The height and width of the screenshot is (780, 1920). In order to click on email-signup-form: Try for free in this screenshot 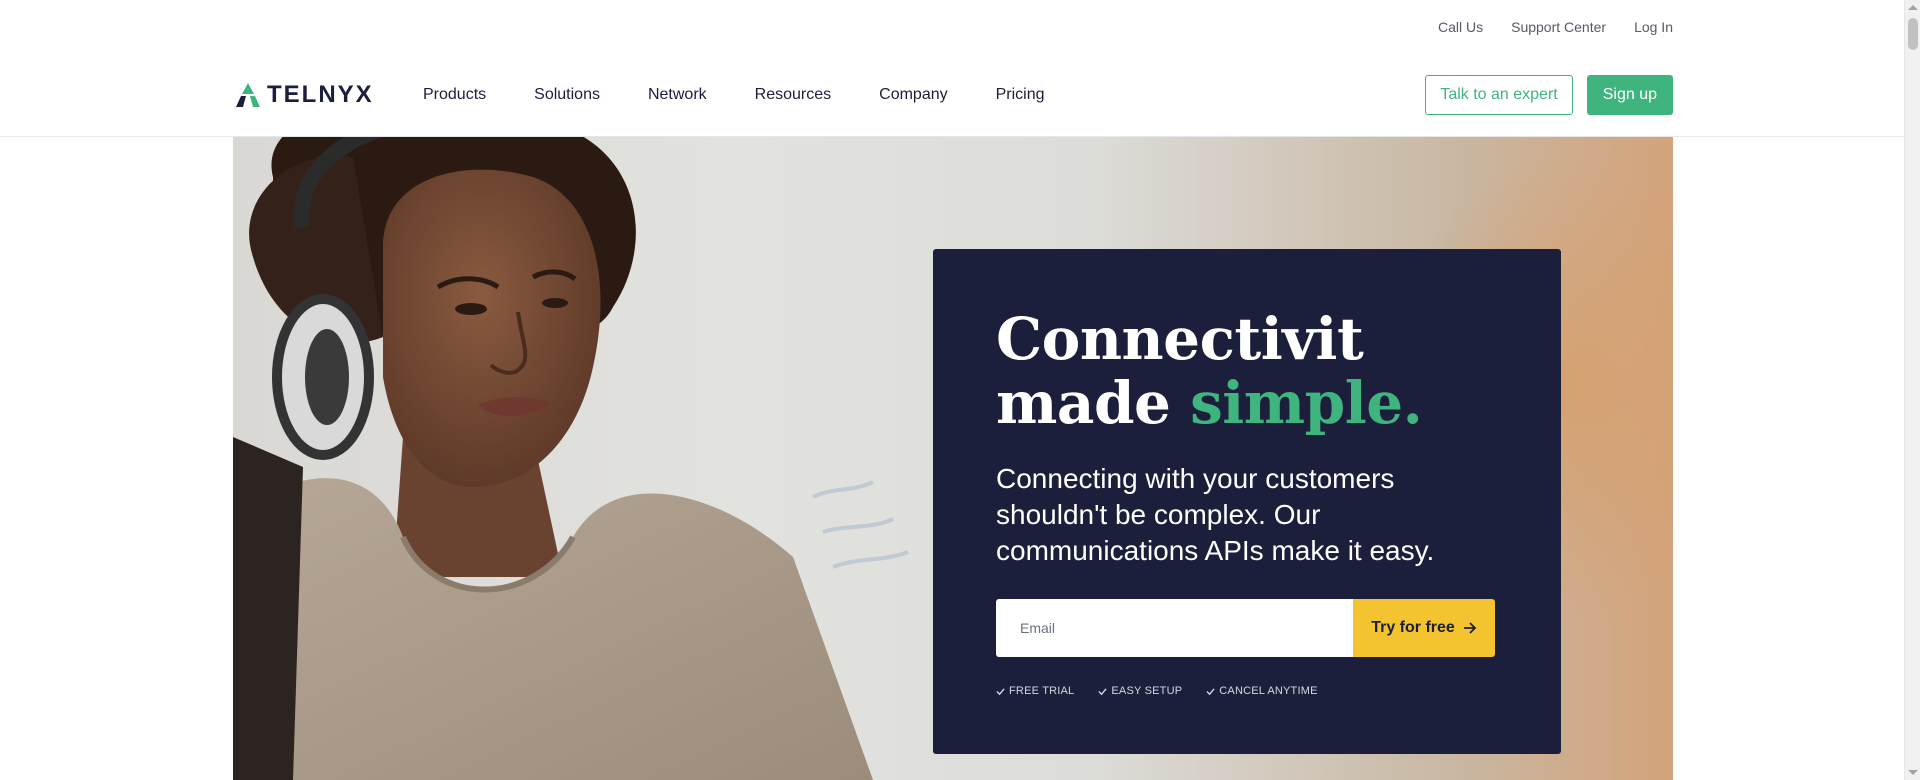, I will do `click(1245, 628)`.